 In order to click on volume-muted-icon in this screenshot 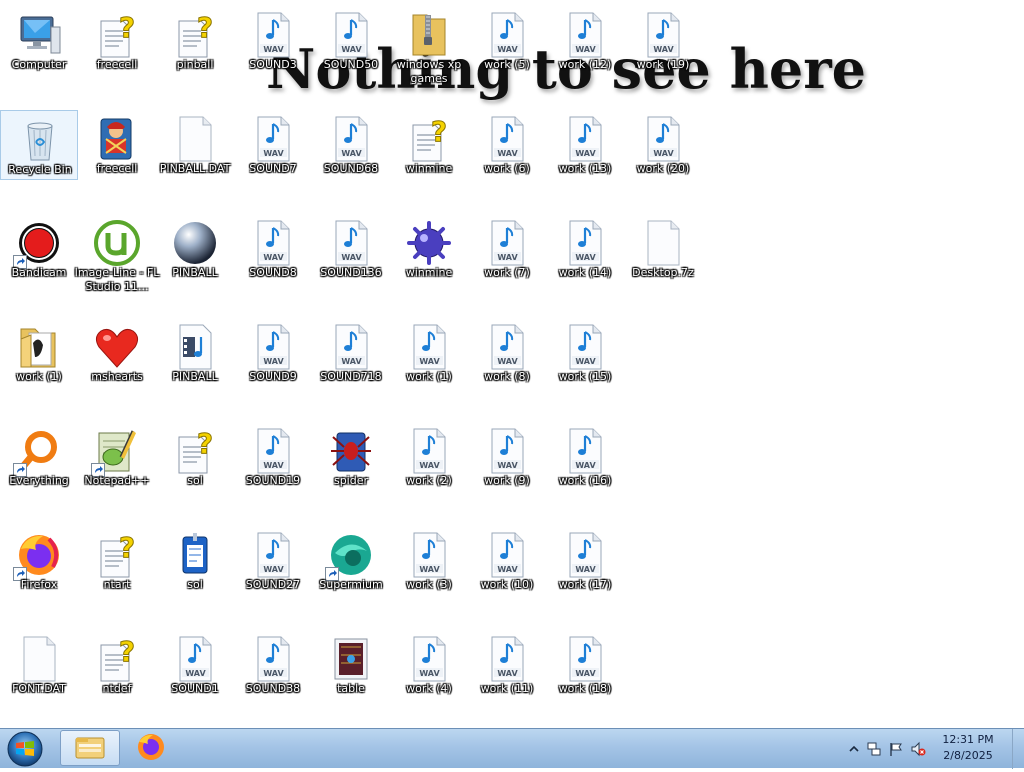, I will do `click(918, 749)`.